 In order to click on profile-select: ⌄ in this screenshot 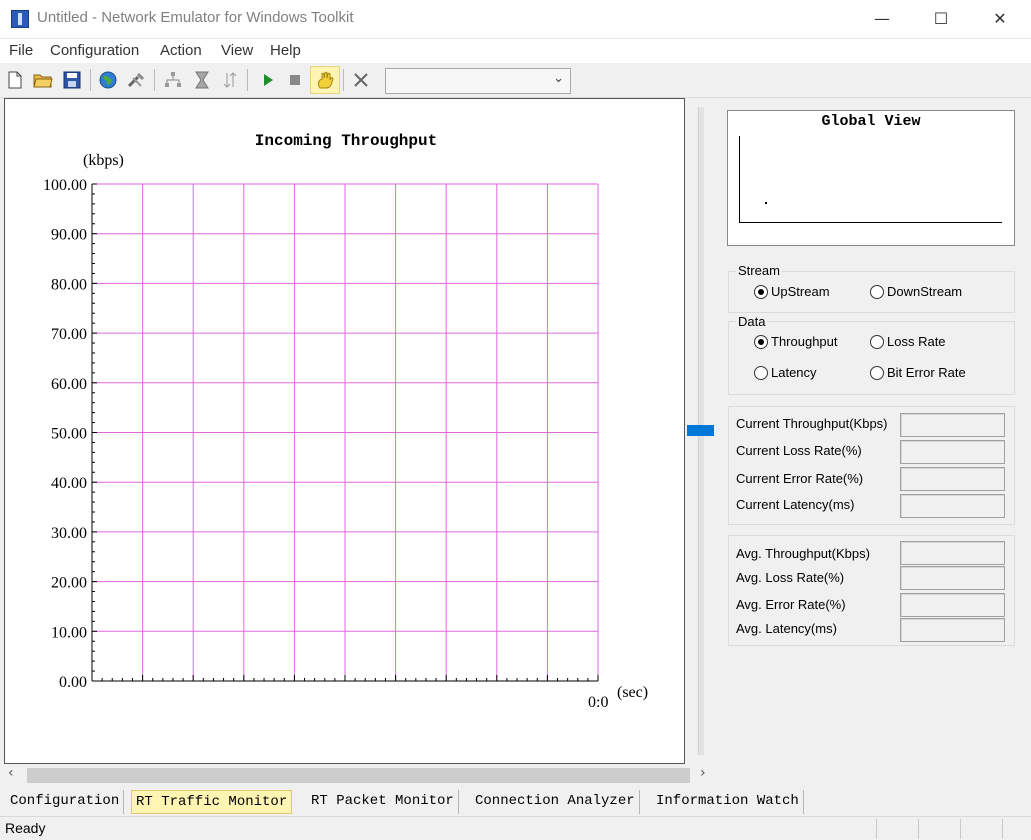, I will do `click(478, 81)`.